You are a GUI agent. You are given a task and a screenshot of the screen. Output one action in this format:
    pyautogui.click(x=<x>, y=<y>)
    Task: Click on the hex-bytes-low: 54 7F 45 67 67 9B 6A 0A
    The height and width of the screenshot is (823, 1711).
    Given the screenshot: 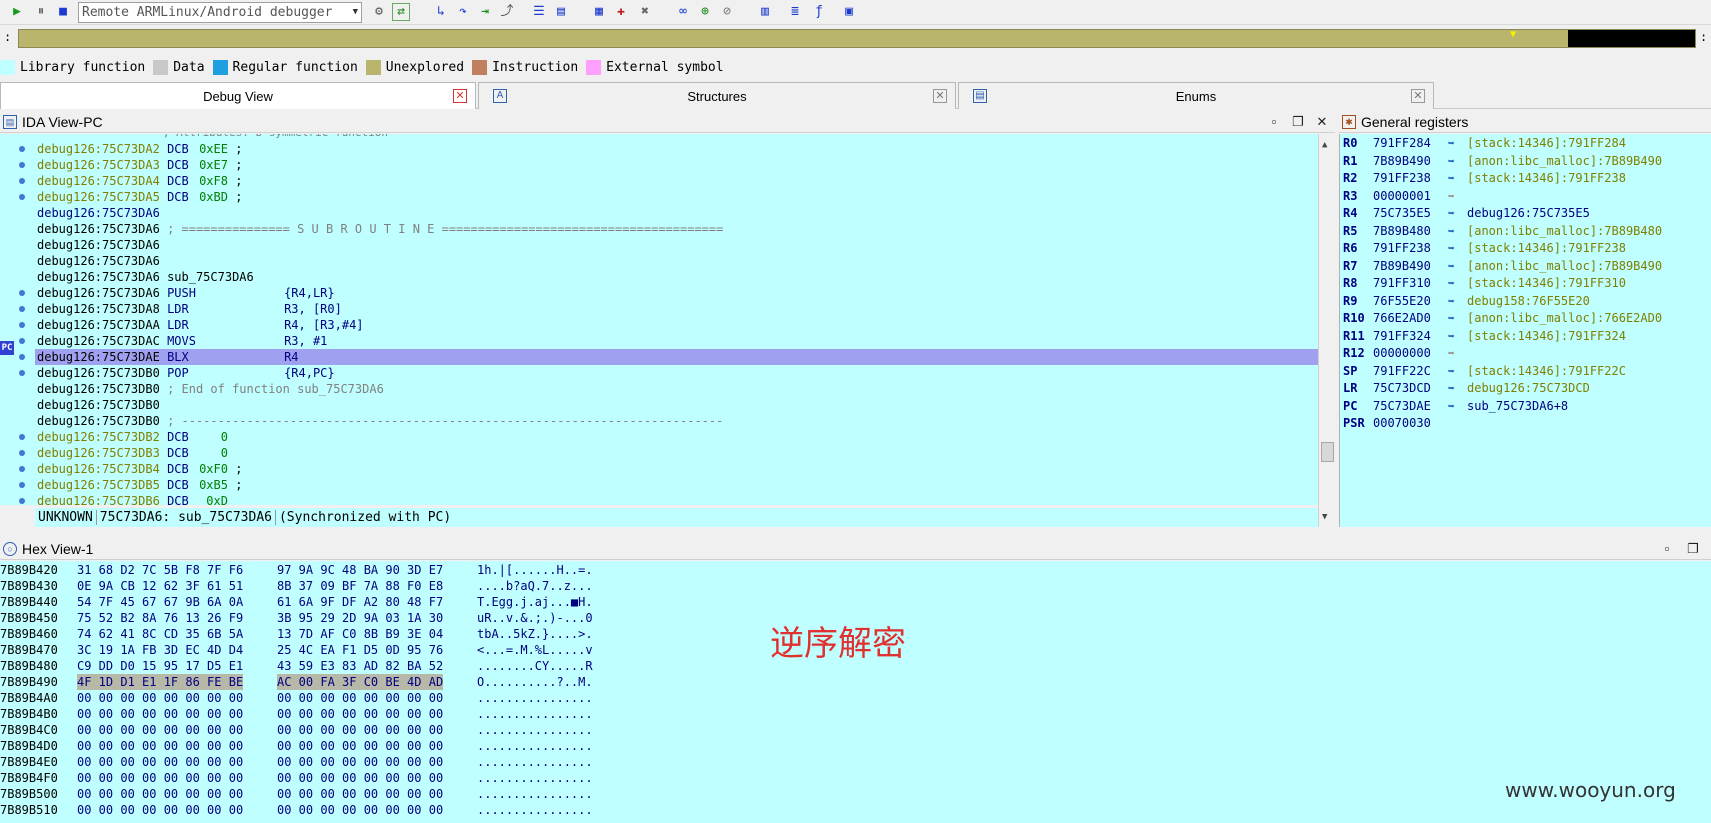 What is the action you would take?
    pyautogui.click(x=160, y=602)
    